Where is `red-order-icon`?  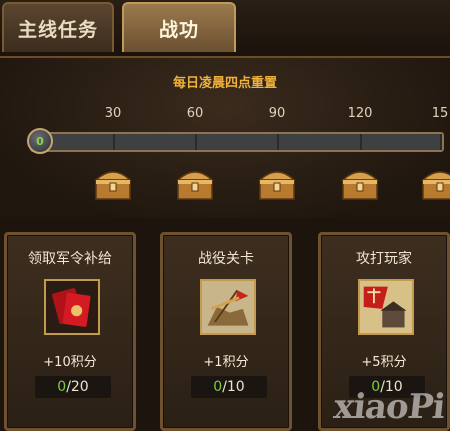
red-order-icon is located at coordinates (72, 307).